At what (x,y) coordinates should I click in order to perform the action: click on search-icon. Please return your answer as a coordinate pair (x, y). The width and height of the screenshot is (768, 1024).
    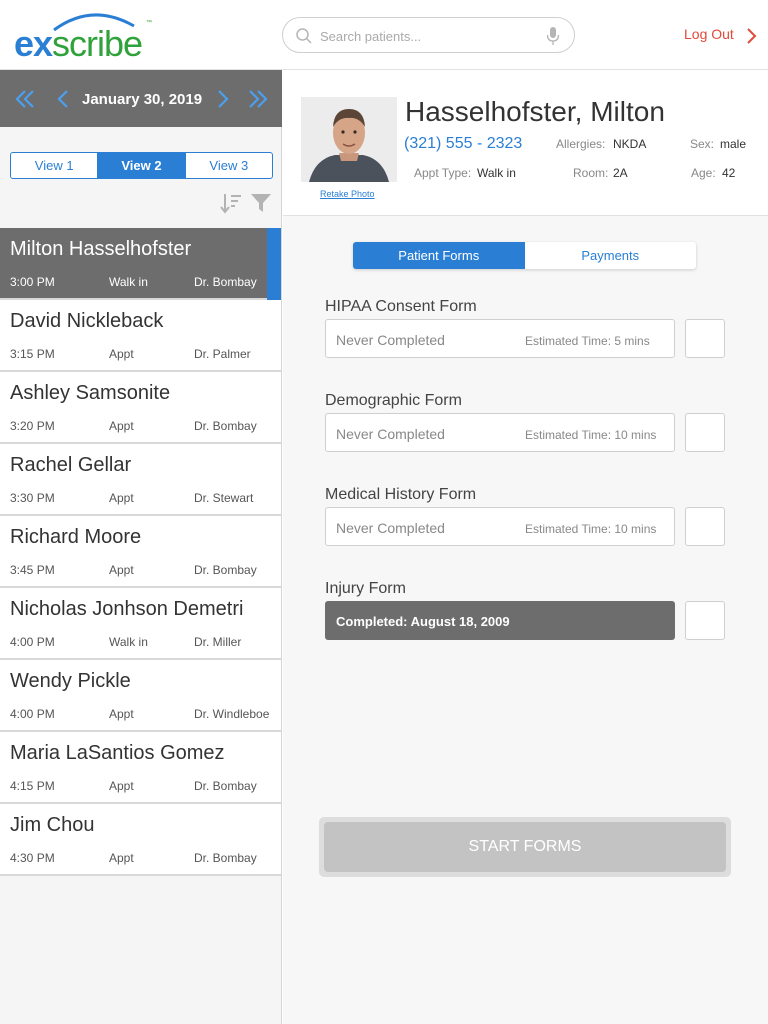
    Looking at the image, I should click on (304, 36).